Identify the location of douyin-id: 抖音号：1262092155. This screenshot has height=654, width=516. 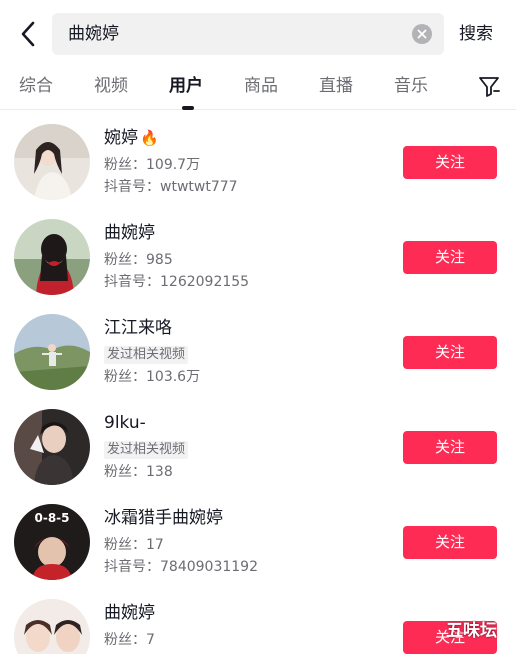
(177, 282).